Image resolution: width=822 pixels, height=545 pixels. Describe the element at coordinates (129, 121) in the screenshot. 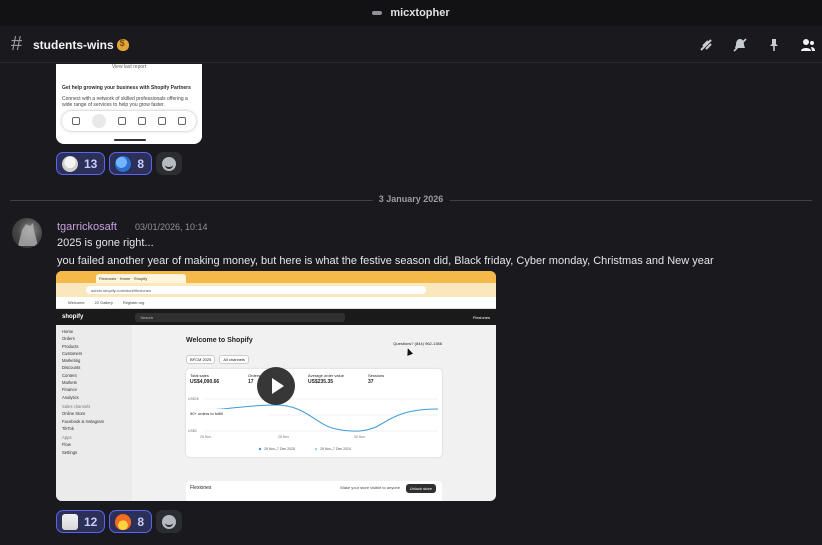

I see `attachment-bottom-nav` at that location.